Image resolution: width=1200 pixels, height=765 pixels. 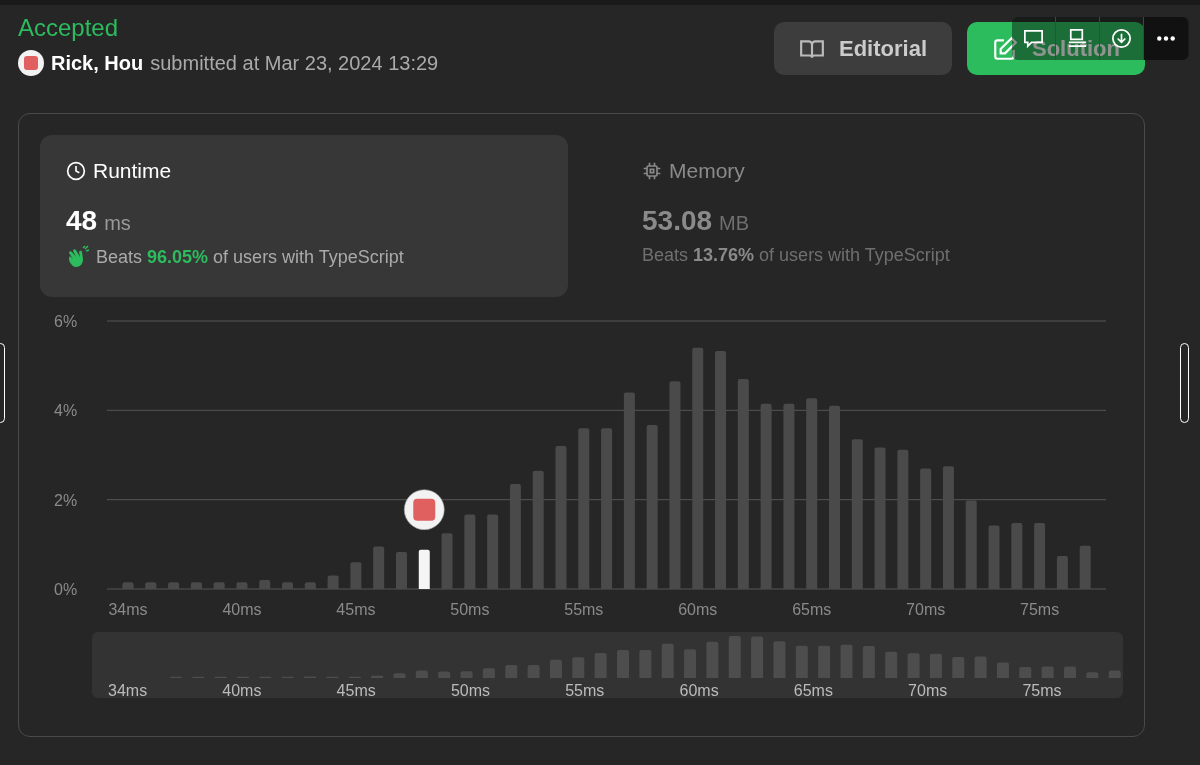 What do you see at coordinates (250, 257) in the screenshot?
I see `beats-text: Beats 96.05% of users with TypeScript` at bounding box center [250, 257].